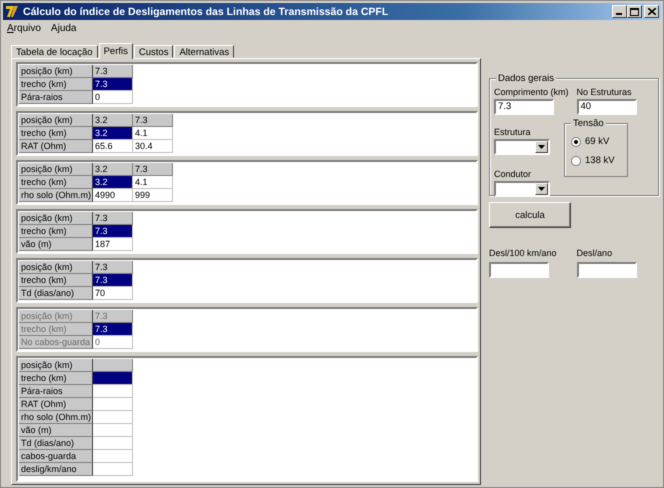 The height and width of the screenshot is (488, 664). I want to click on calculate-button: calcula, so click(530, 215).